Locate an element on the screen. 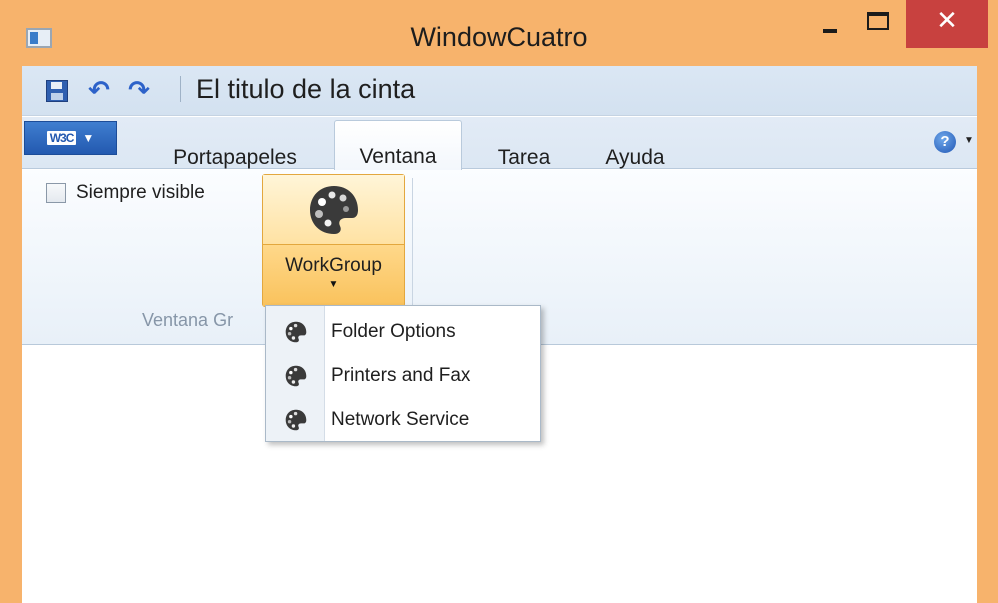  workgroup-button-top is located at coordinates (333, 210).